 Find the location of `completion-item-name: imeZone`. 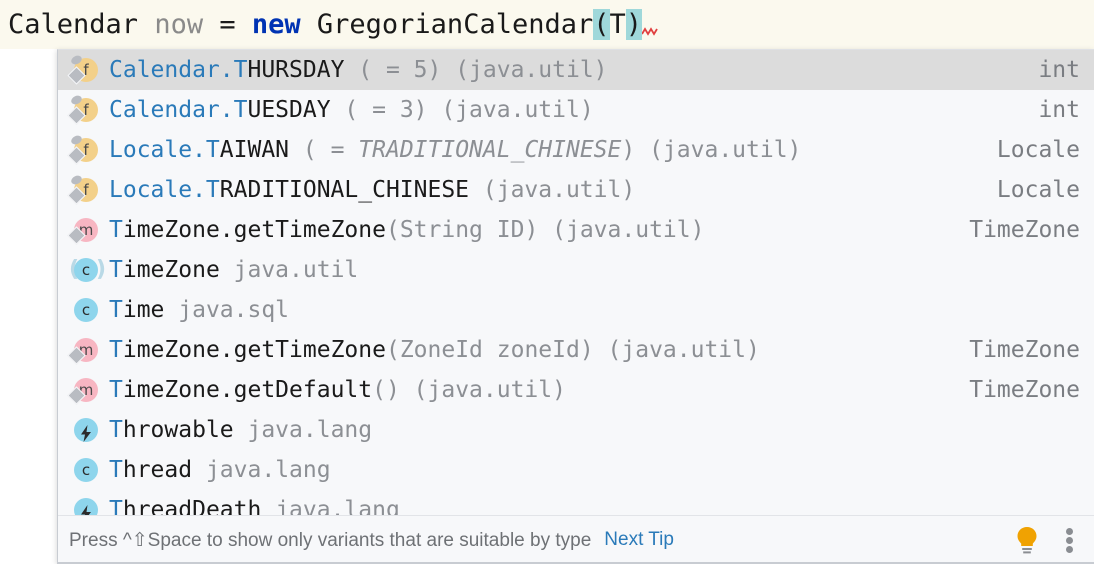

completion-item-name: imeZone is located at coordinates (171, 270).